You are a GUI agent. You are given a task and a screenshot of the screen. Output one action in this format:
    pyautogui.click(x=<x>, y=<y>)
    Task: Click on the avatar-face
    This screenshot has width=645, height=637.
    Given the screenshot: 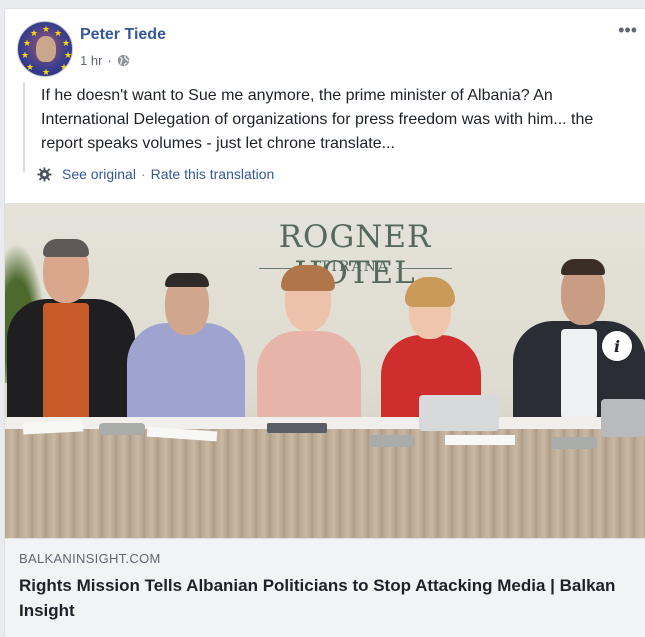 What is the action you would take?
    pyautogui.click(x=46, y=49)
    